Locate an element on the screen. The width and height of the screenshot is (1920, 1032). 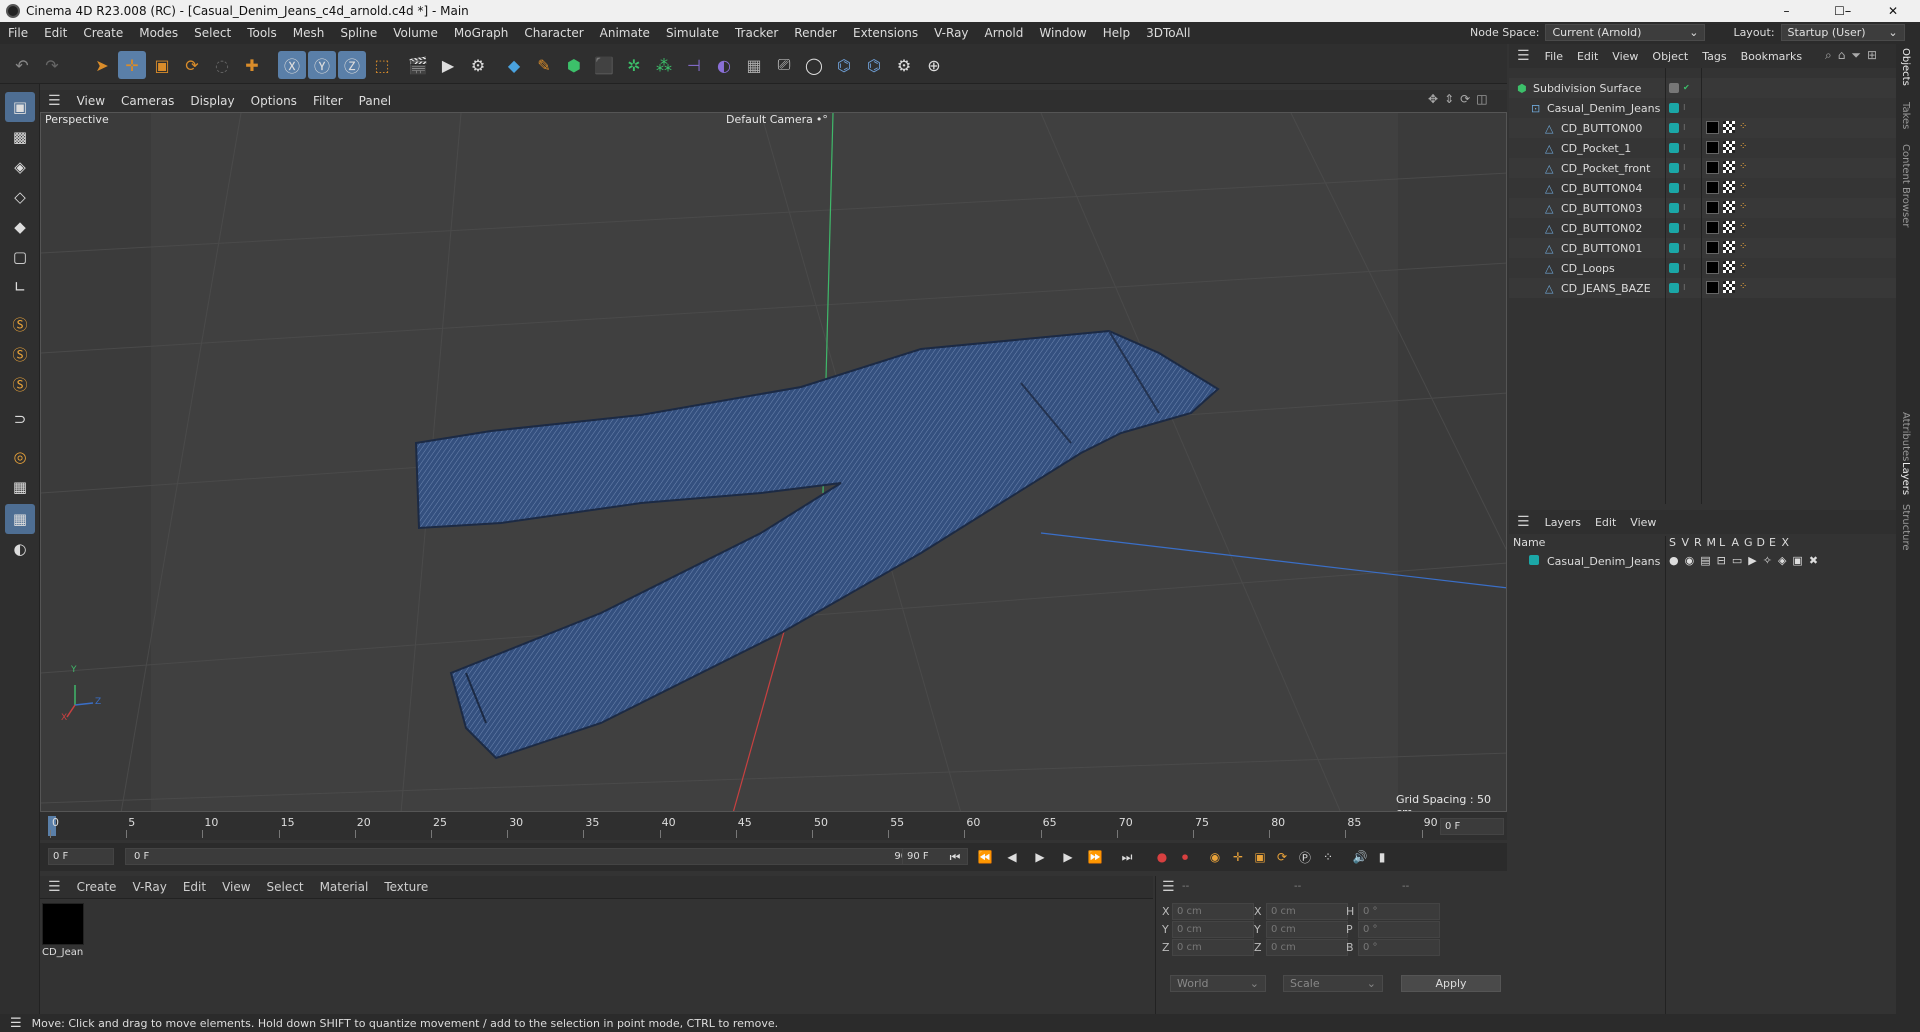
layer-column-d: D is located at coordinates (1761, 542).